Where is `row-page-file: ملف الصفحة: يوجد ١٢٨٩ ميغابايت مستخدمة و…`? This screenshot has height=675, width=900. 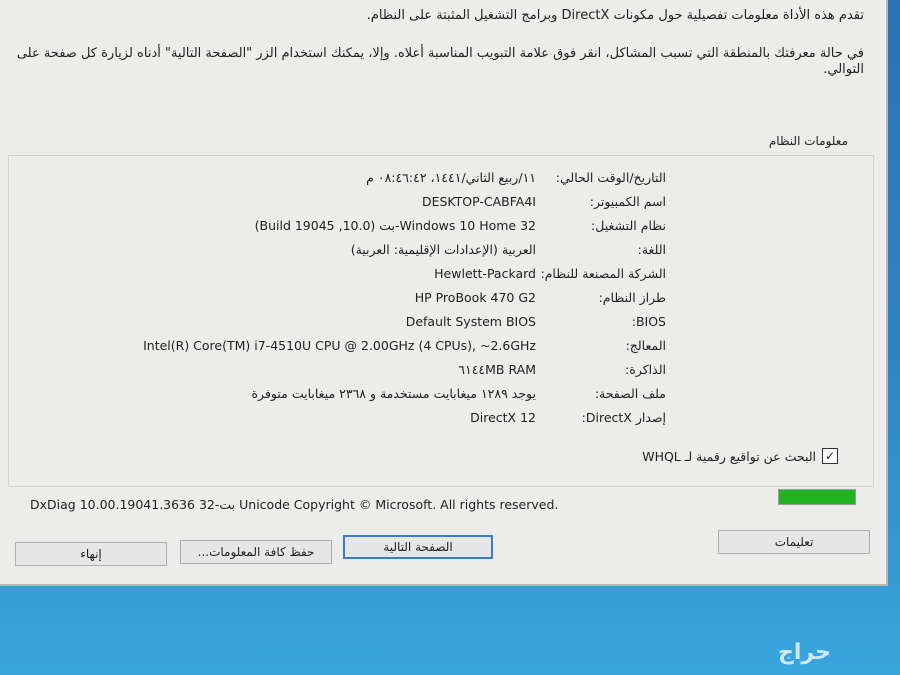 row-page-file: ملف الصفحة: يوجد ١٢٨٩ ميغابايت مستخدمة و… is located at coordinates (443, 397).